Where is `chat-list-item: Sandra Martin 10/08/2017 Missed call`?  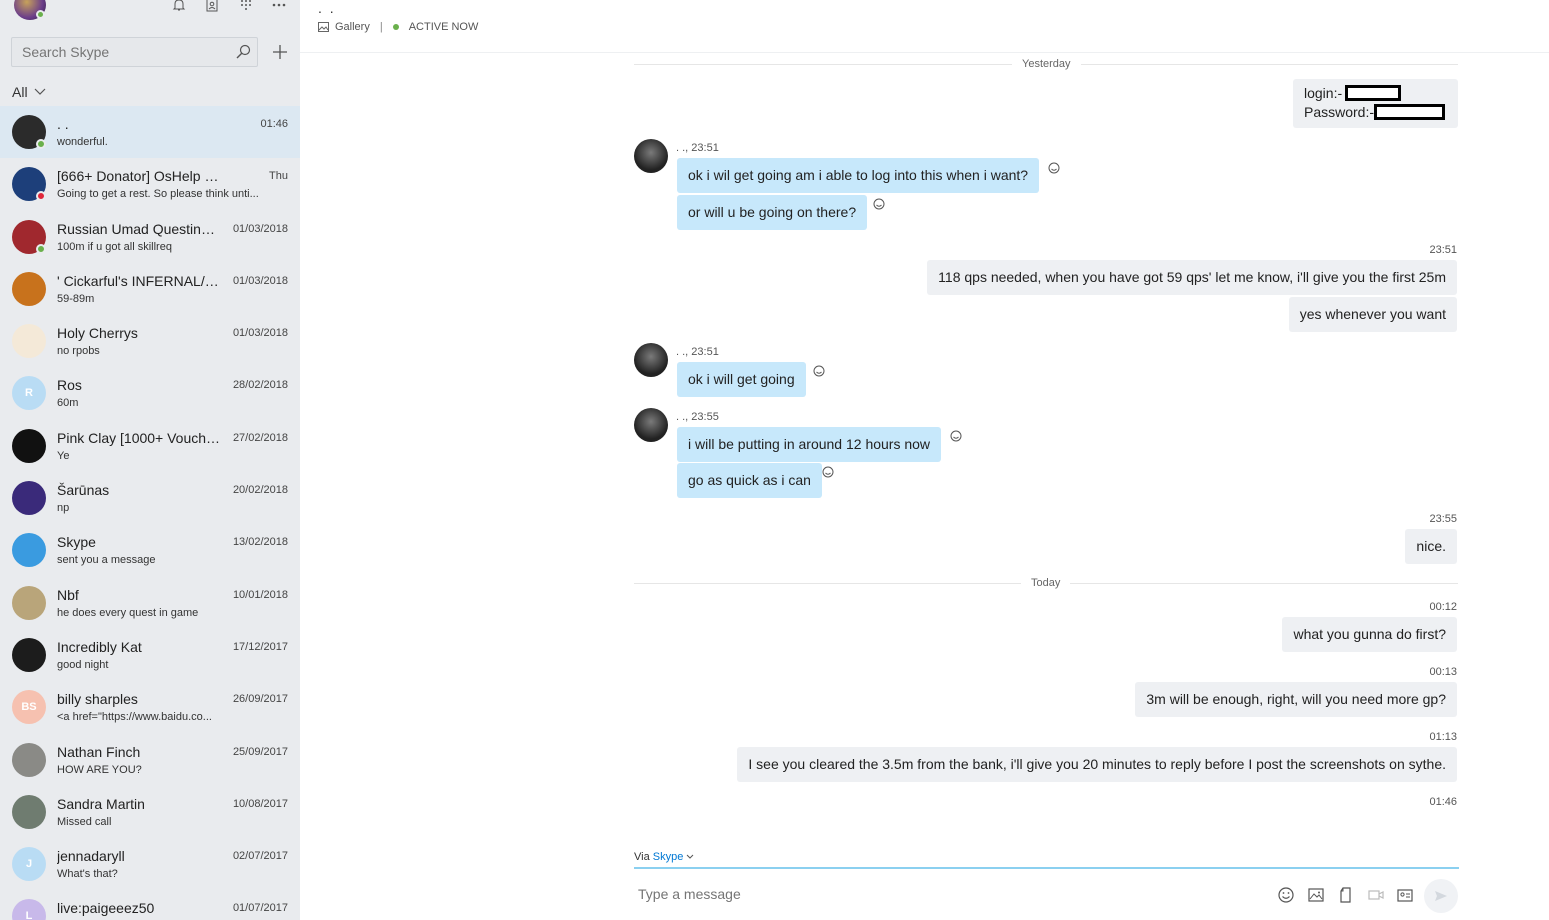 chat-list-item: Sandra Martin 10/08/2017 Missed call is located at coordinates (150, 812).